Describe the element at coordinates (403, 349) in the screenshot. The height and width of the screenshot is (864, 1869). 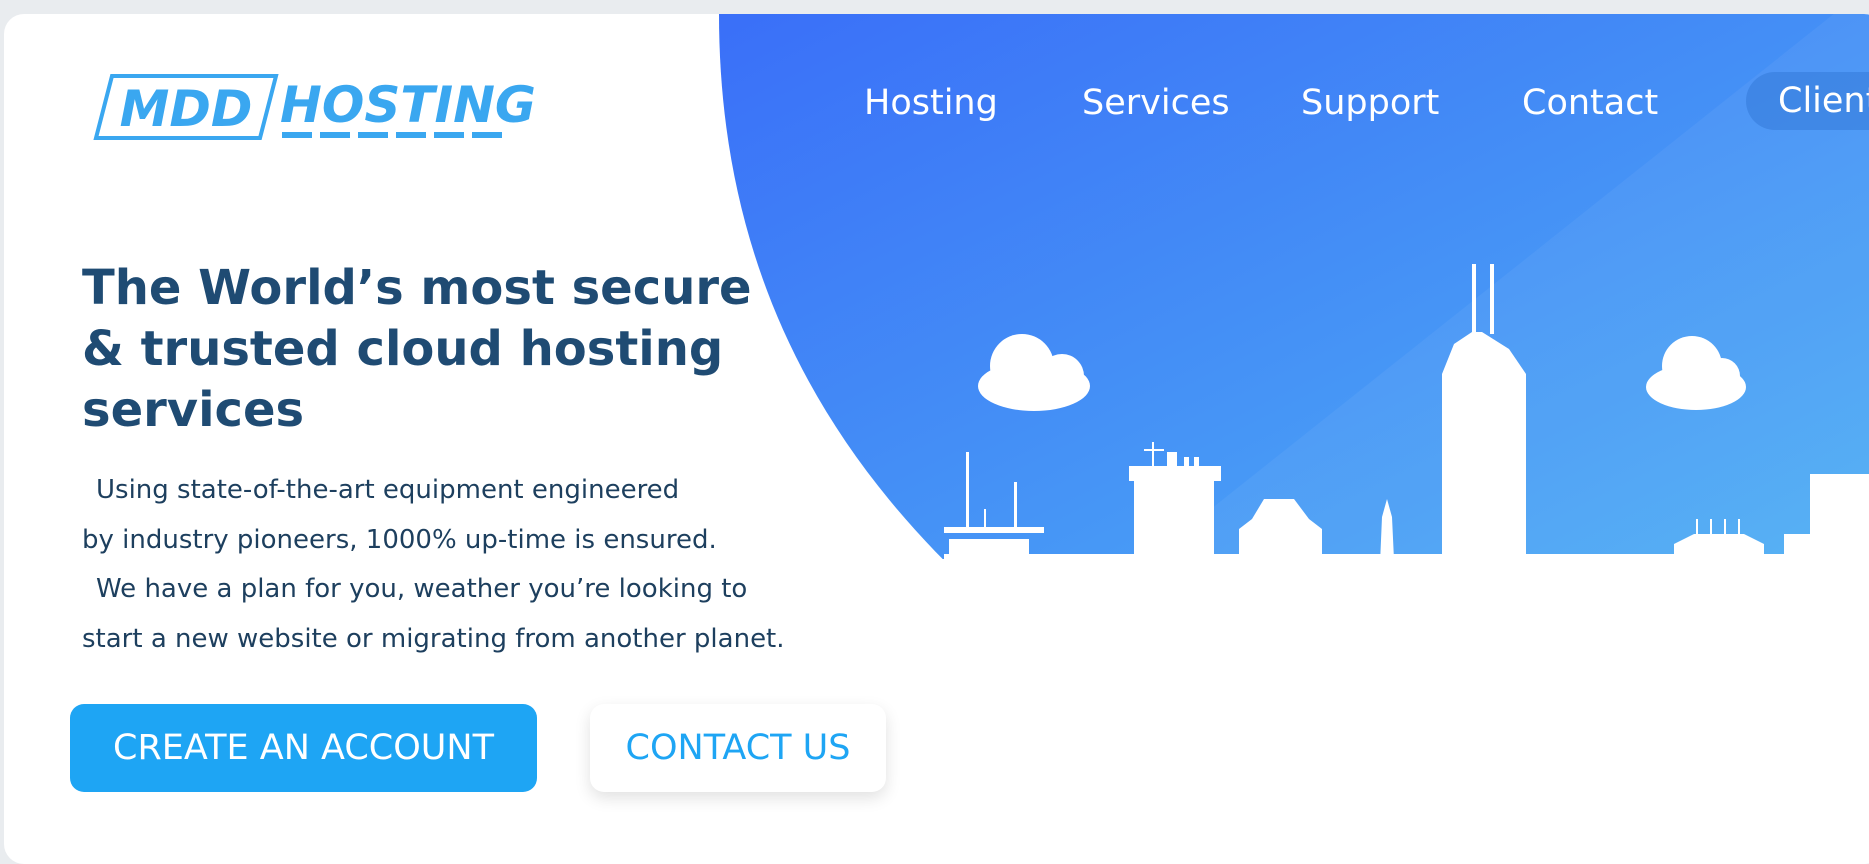
I see `headline-line-2: & trusted cloud hosting` at that location.